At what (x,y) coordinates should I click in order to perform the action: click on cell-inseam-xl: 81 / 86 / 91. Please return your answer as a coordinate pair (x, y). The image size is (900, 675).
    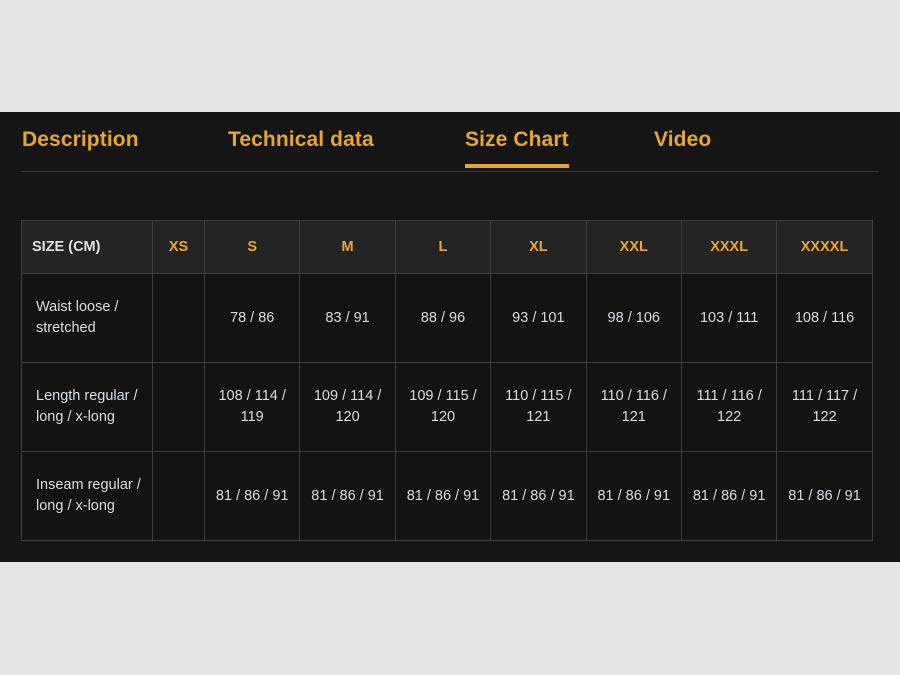
    Looking at the image, I should click on (538, 496).